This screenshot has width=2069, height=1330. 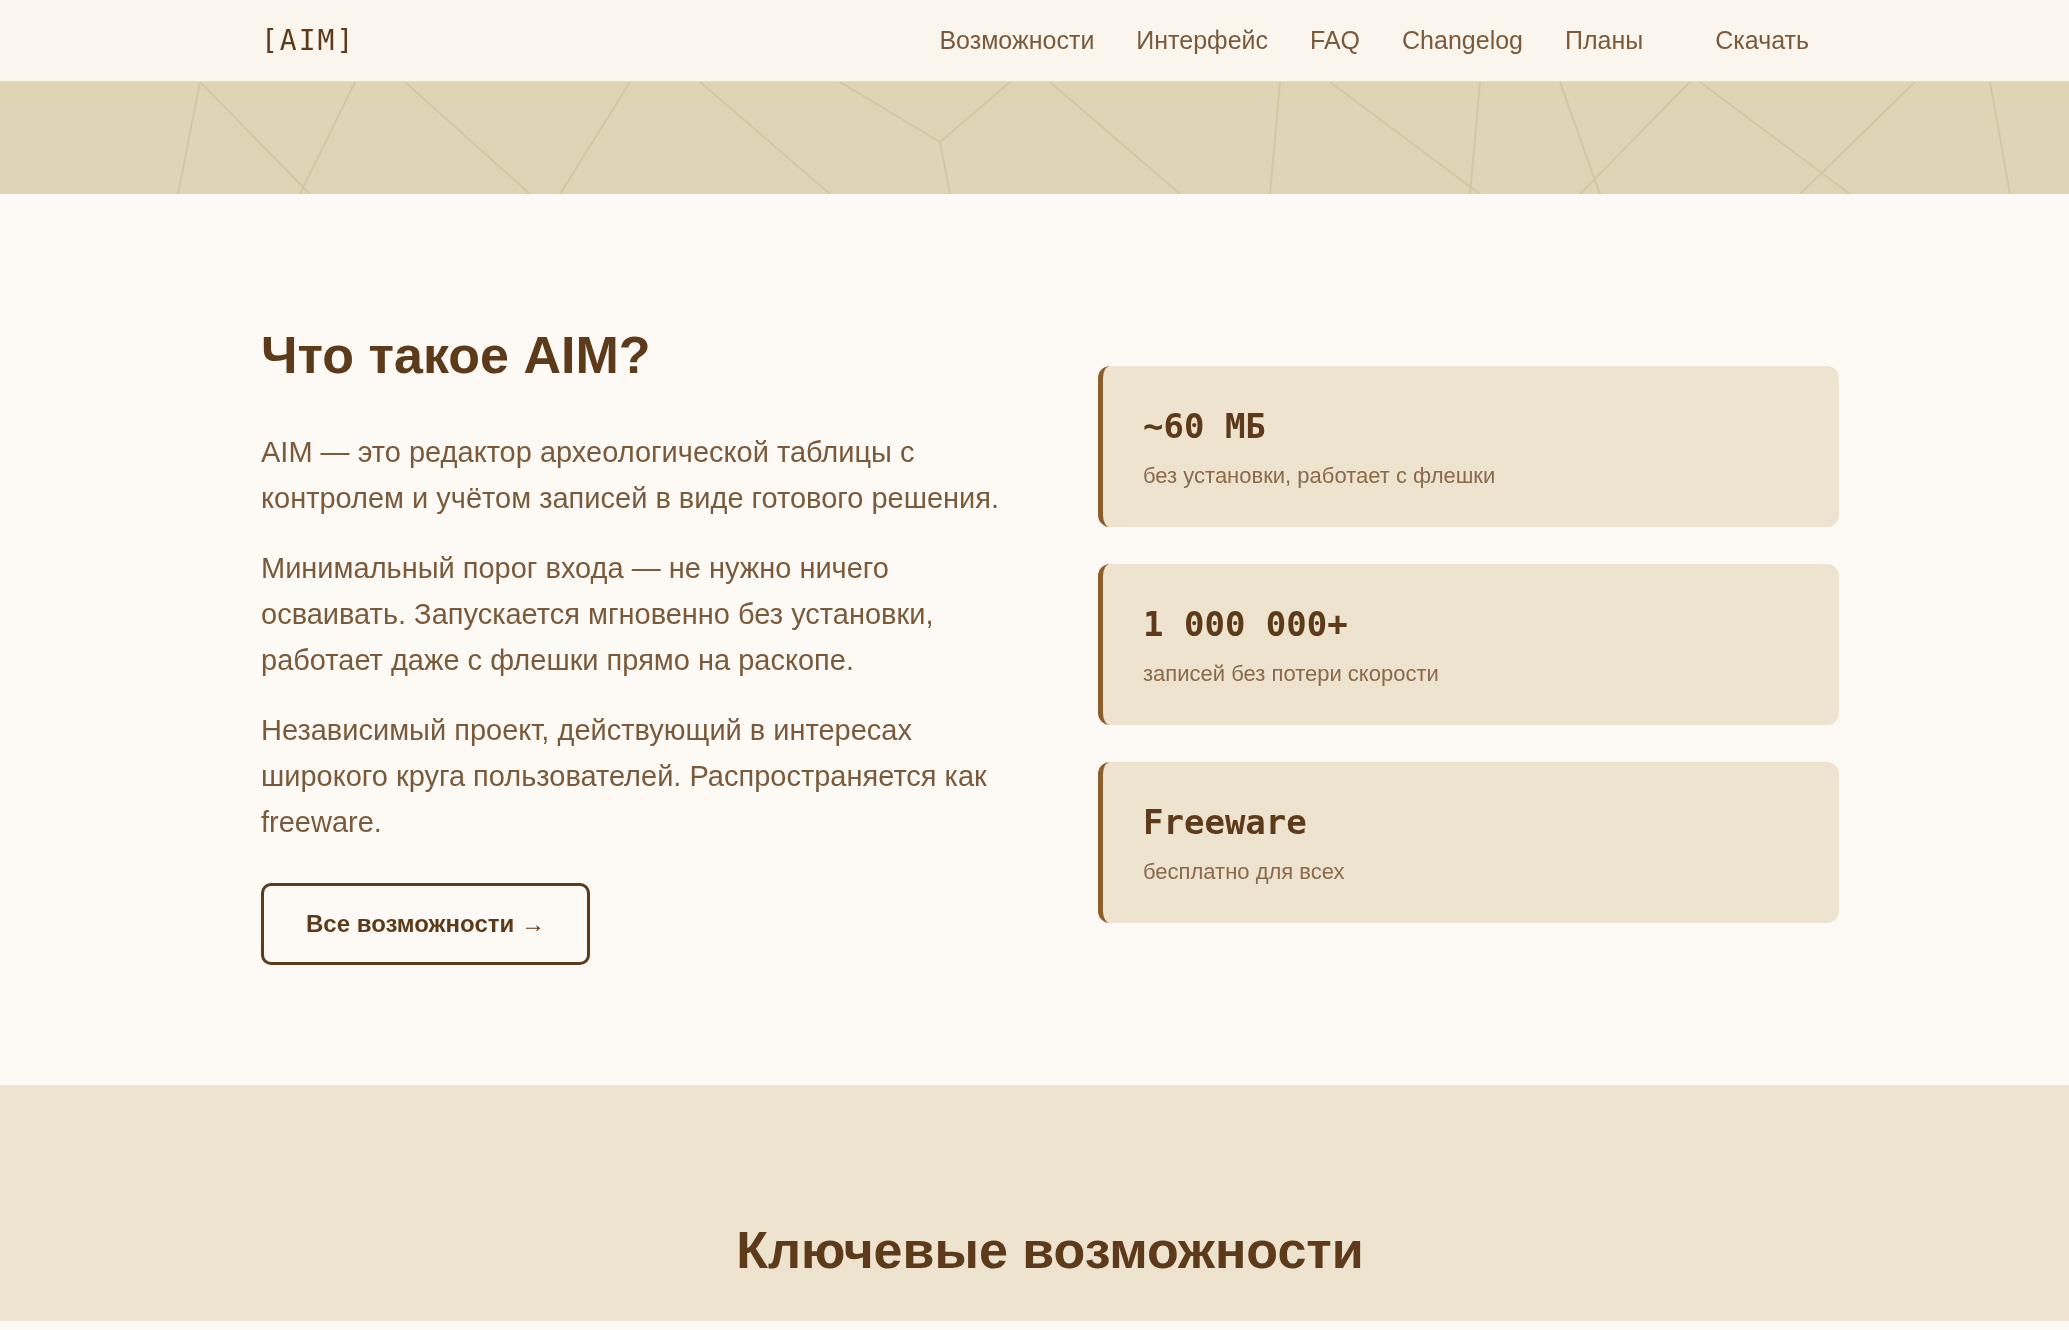 I want to click on stat-value: 1 000 000+, so click(x=1246, y=624).